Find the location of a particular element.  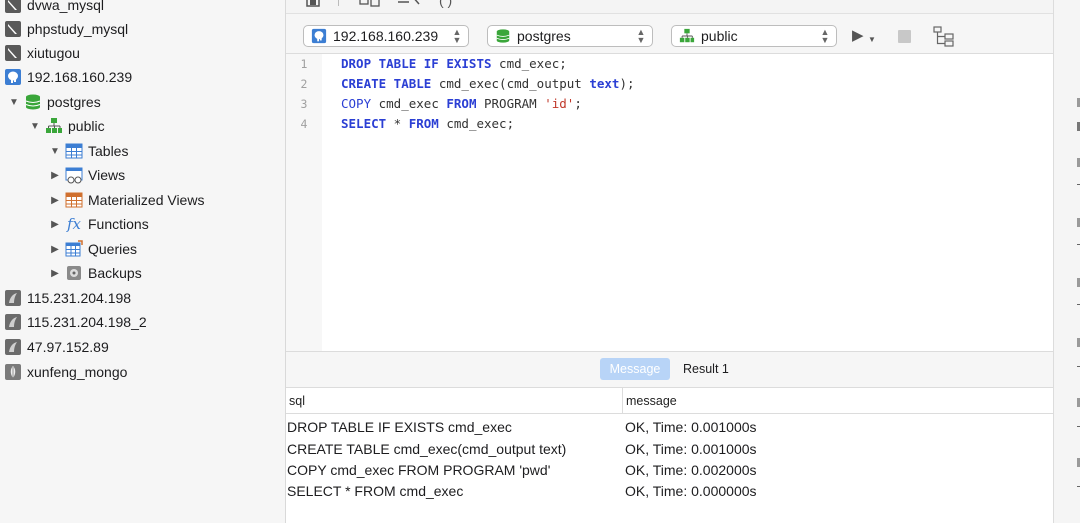

function-icon: fx is located at coordinates (73, 224).